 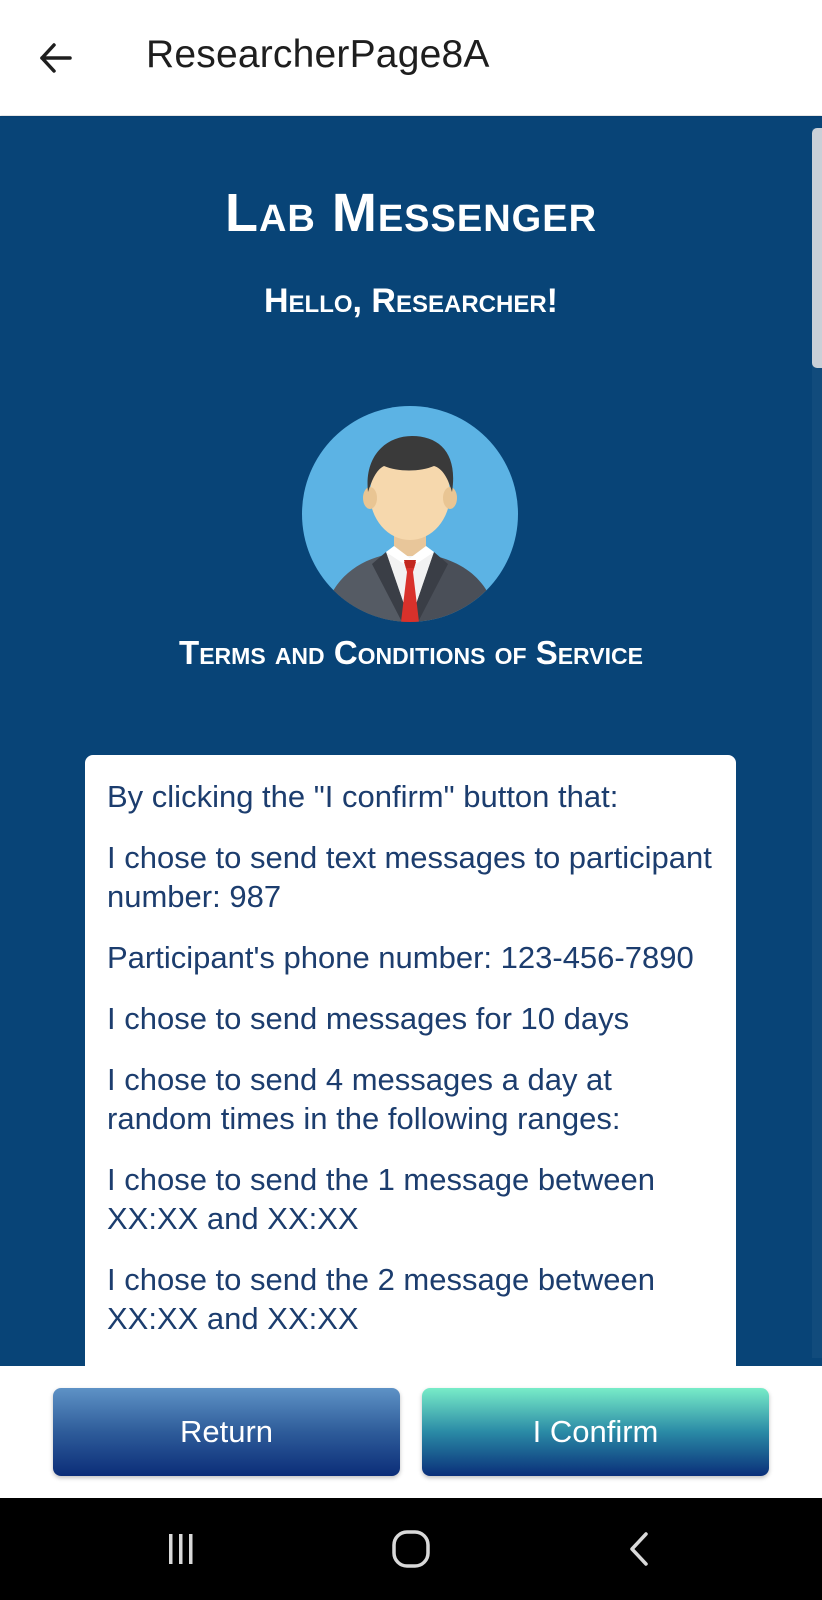 What do you see at coordinates (817, 248) in the screenshot?
I see `scrollbar` at bounding box center [817, 248].